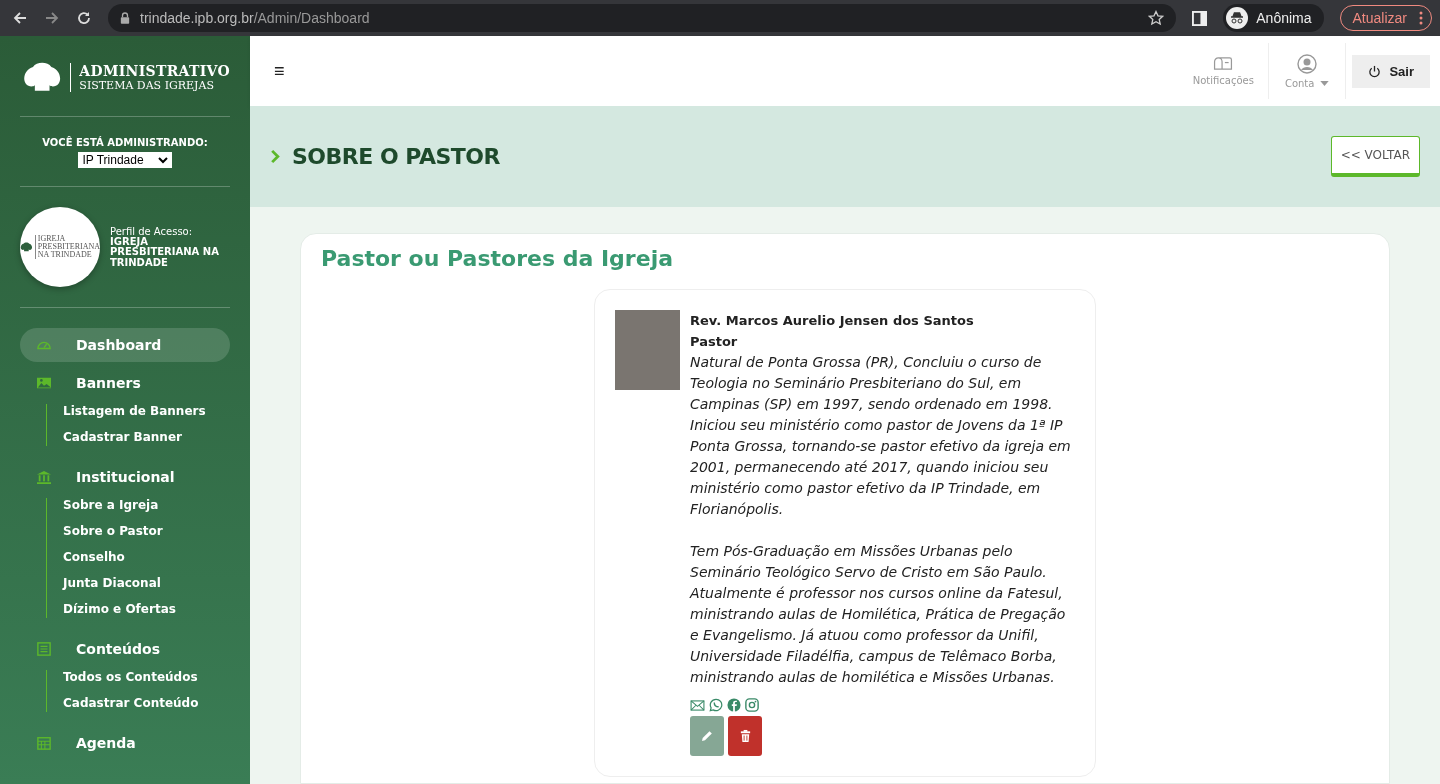 This screenshot has width=1440, height=784. What do you see at coordinates (125, 383) in the screenshot?
I see `nav-item: Banners` at bounding box center [125, 383].